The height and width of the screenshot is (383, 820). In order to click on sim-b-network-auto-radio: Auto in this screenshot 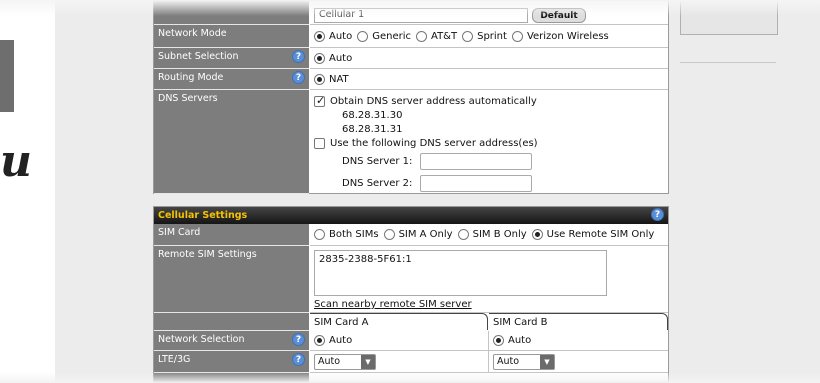, I will do `click(512, 340)`.